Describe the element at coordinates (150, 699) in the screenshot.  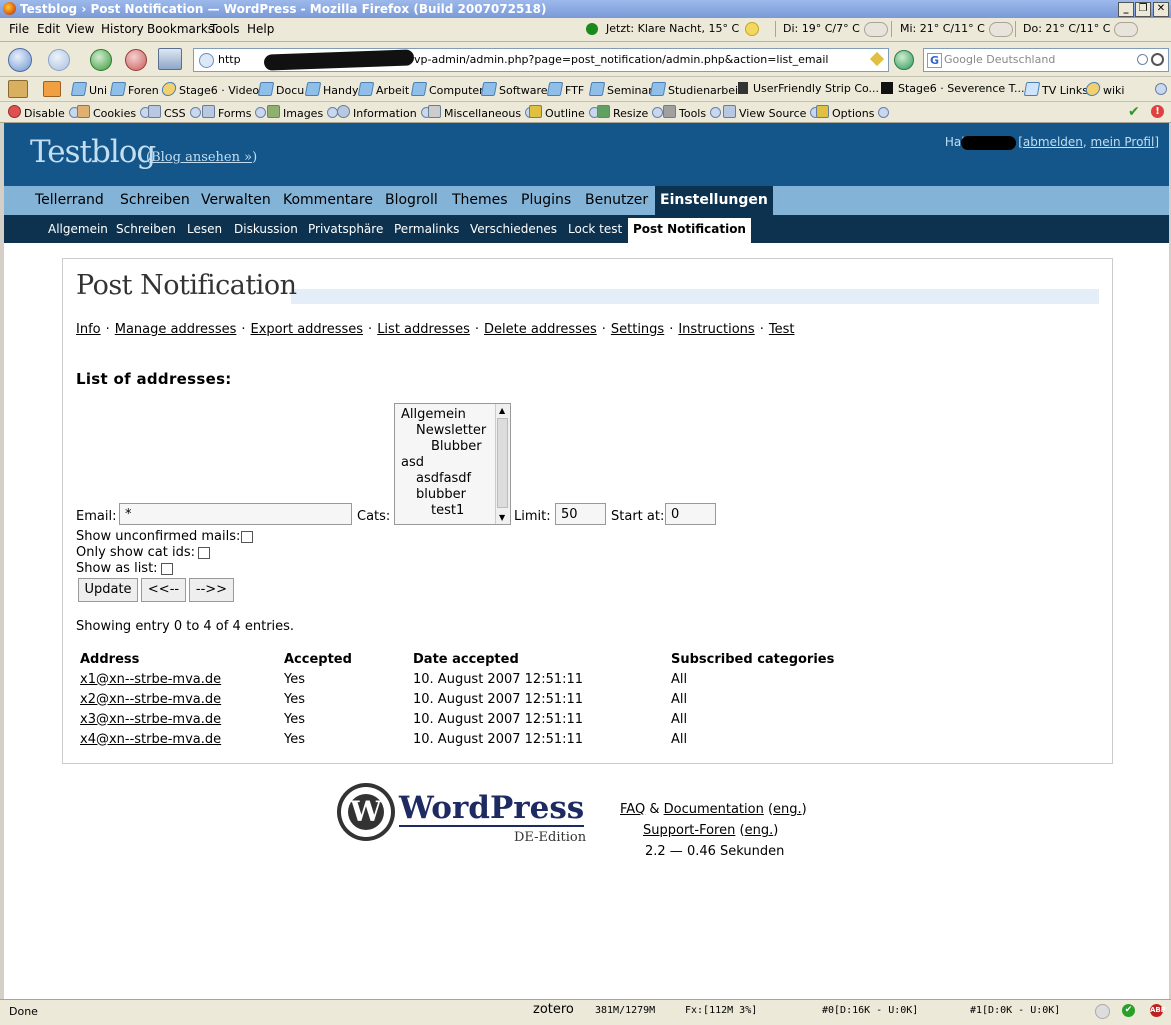
I see `address-link: x2@xn--strbe-mva.de` at that location.